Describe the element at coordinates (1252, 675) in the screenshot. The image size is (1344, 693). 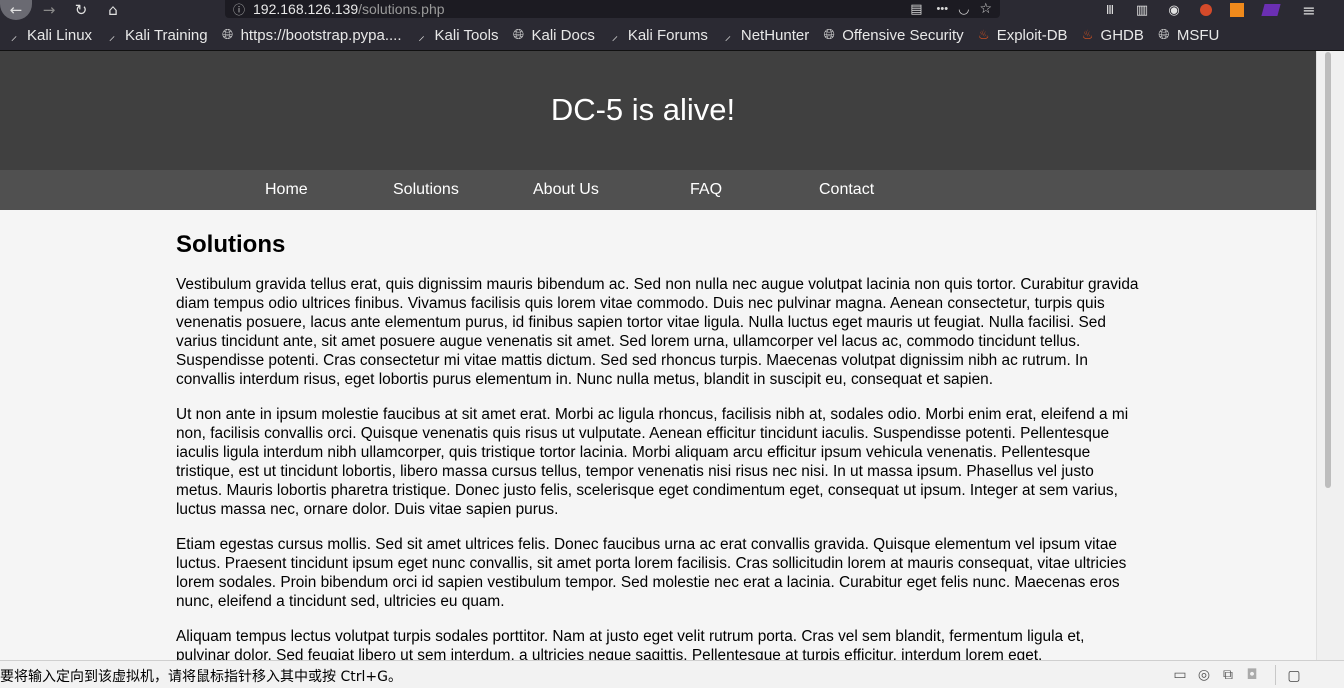
I see `camera-icon: ◘` at that location.